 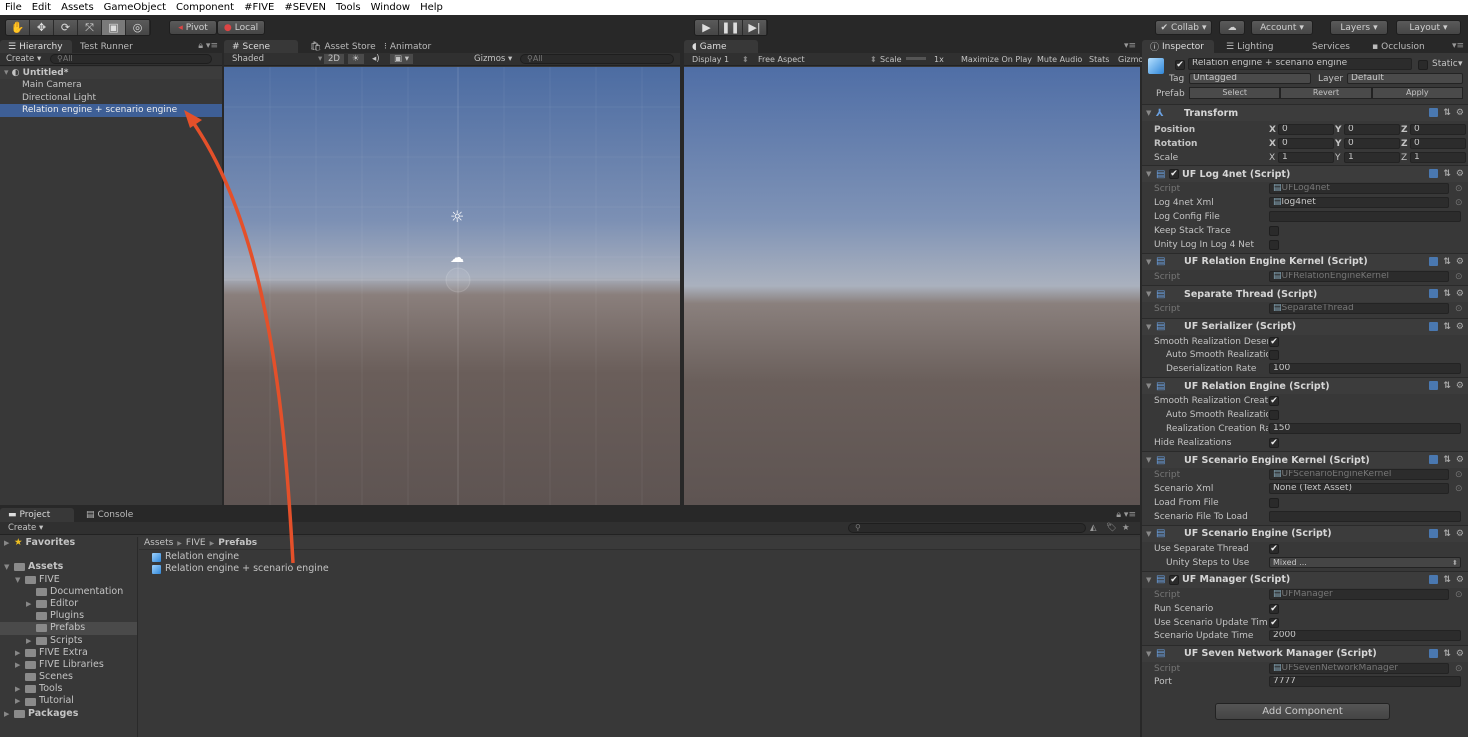 I want to click on scene-search-input: ⚲All, so click(x=597, y=59).